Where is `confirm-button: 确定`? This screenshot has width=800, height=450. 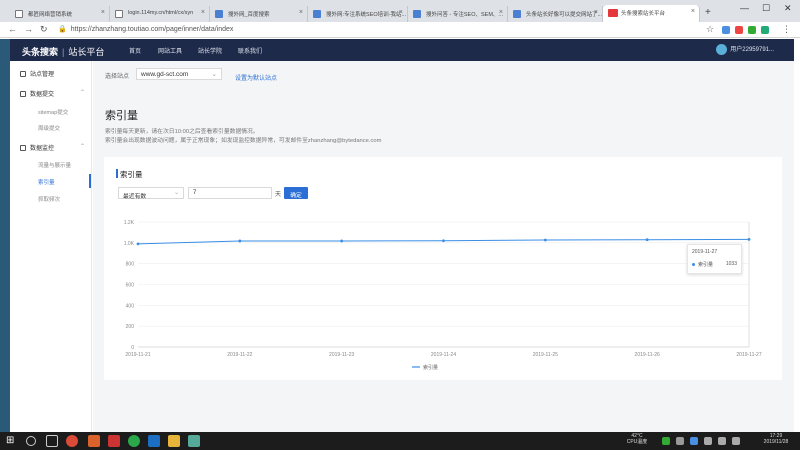 confirm-button: 确定 is located at coordinates (296, 193).